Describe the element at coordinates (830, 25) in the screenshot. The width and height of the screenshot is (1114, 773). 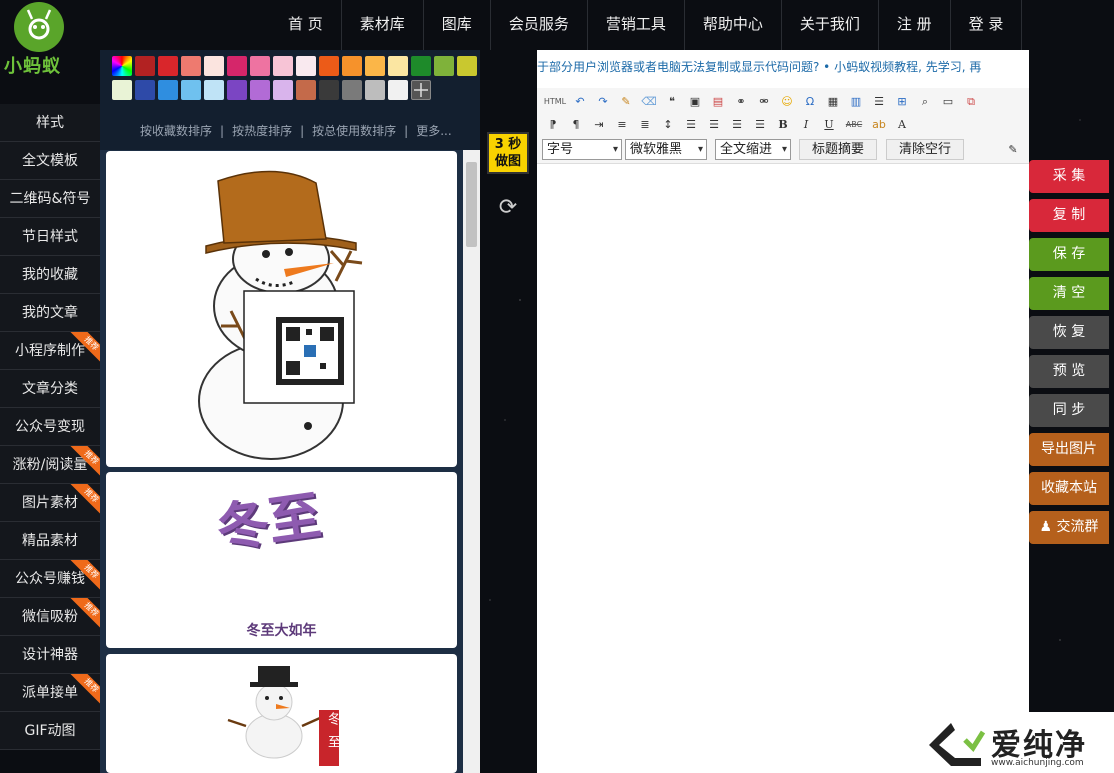
I see `top-nav-item: 关于我们` at that location.